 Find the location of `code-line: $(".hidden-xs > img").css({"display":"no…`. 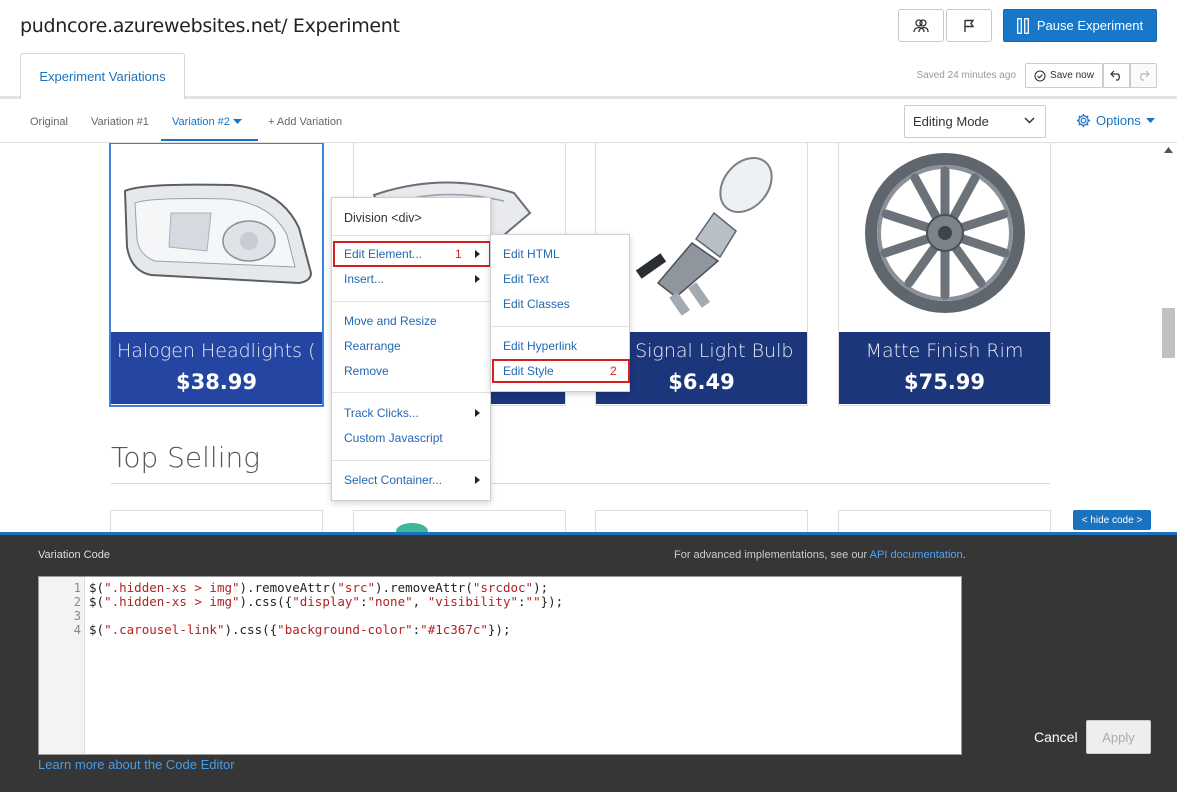

code-line: $(".hidden-xs > img").css({"display":"no… is located at coordinates (326, 601).